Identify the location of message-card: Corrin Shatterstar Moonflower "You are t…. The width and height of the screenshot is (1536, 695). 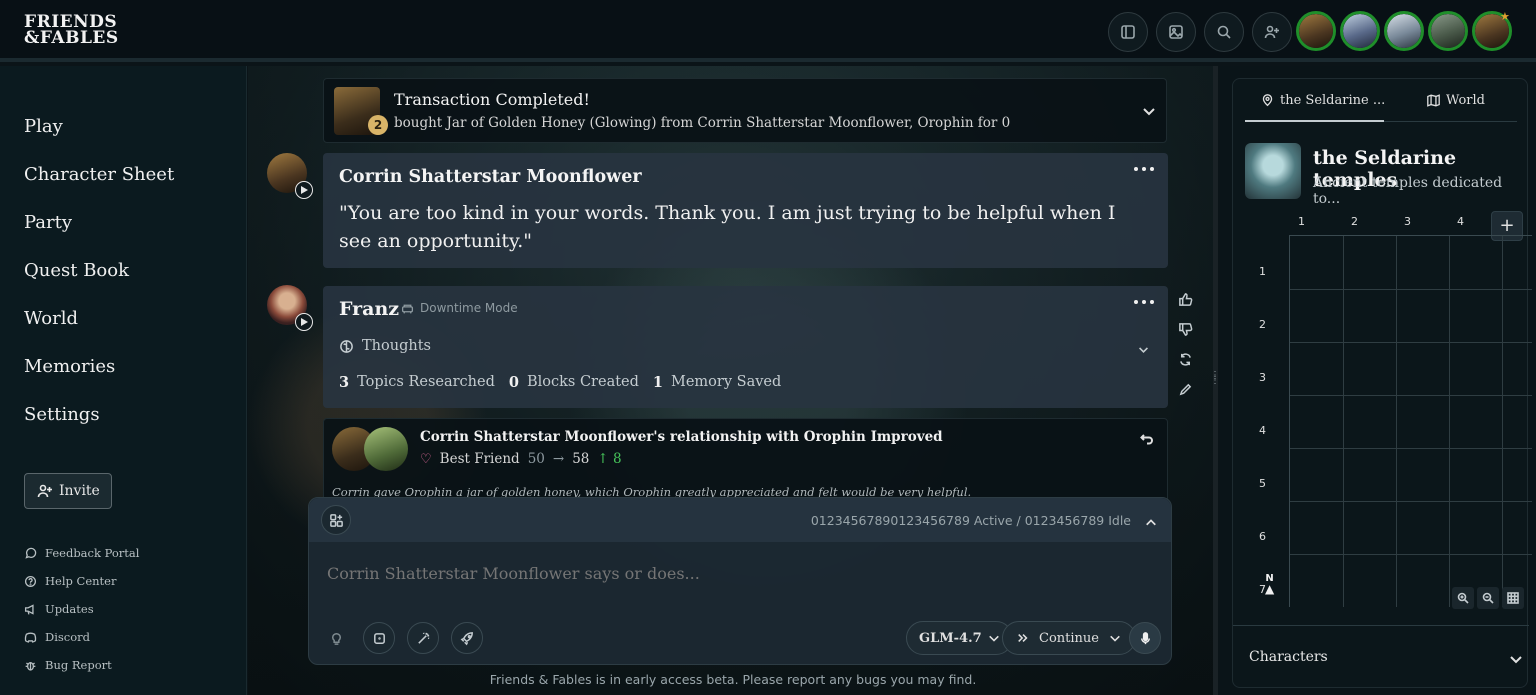
(745, 210).